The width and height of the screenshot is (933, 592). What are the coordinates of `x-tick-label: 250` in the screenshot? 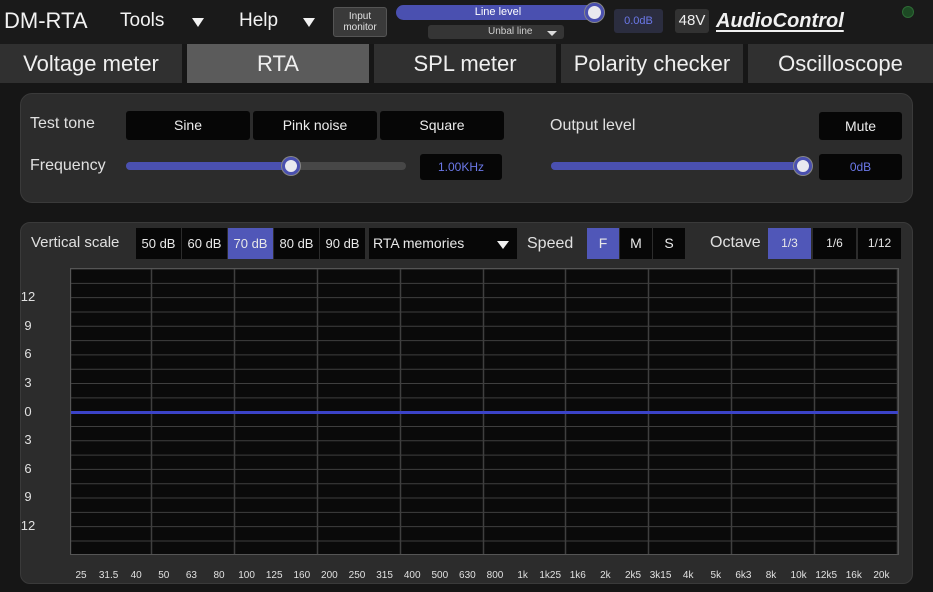 It's located at (357, 575).